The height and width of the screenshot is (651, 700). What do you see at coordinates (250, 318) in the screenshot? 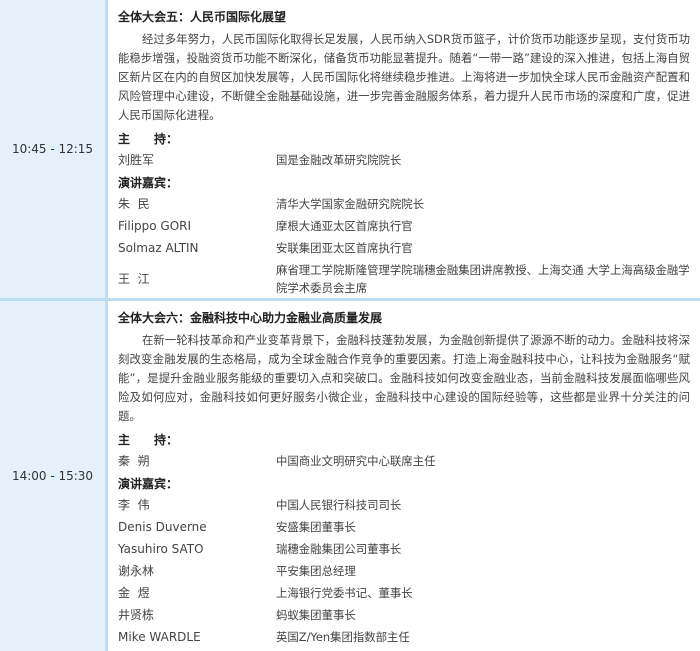
I see `session-title: 全体大会六：金融科技中心助力金融业高质量发展` at bounding box center [250, 318].